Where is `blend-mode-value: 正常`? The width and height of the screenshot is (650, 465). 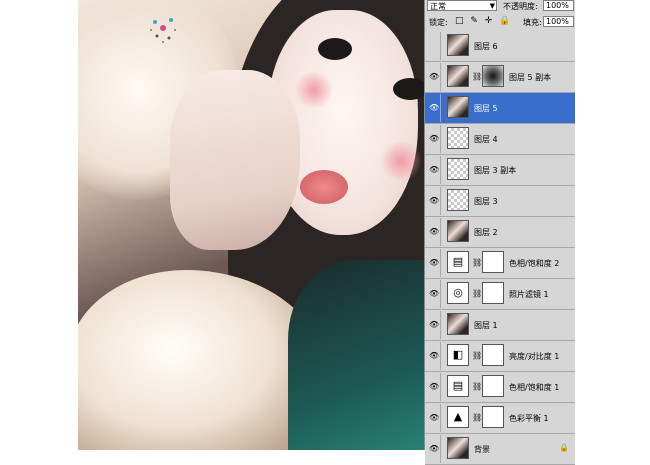
blend-mode-value: 正常 is located at coordinates (438, 6).